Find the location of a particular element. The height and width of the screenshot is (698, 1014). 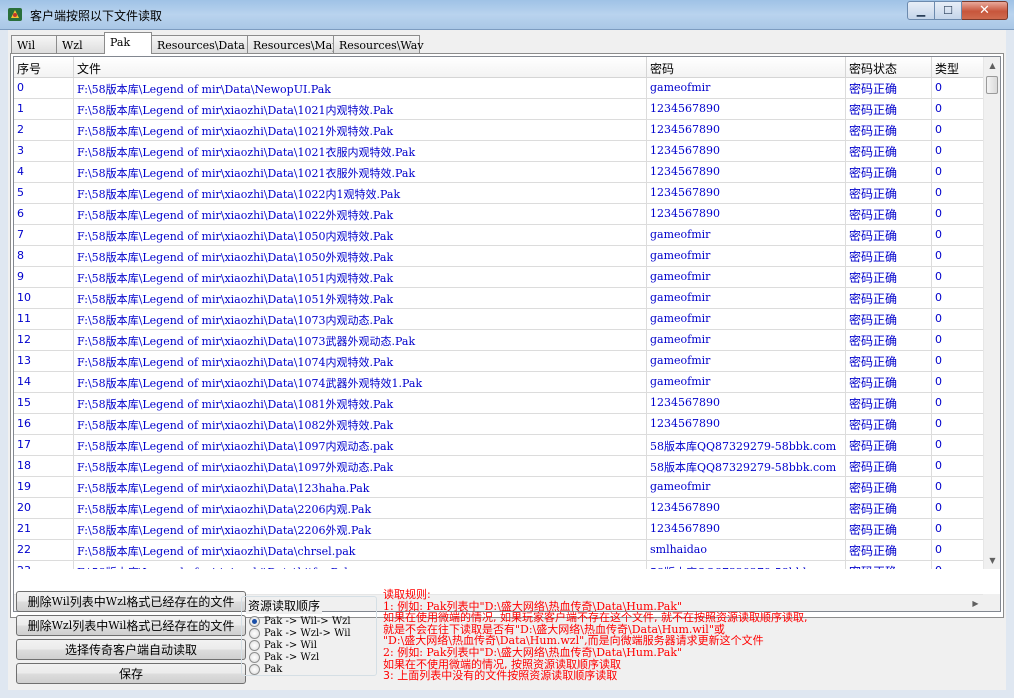

scroll-right-arrow-icon: ▶ is located at coordinates (975, 603).